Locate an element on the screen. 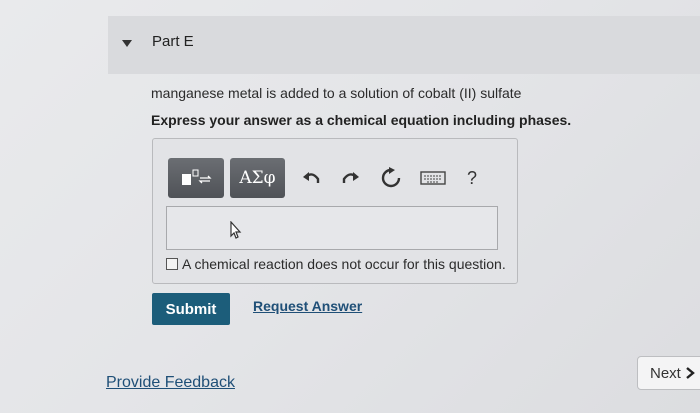 This screenshot has height=413, width=700. symbols-button: ΑΣφ is located at coordinates (257, 178).